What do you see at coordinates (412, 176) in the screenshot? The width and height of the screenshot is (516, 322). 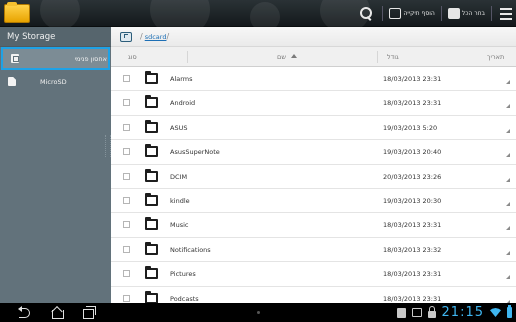 I see `file-date: 20/03/2013 23:26` at bounding box center [412, 176].